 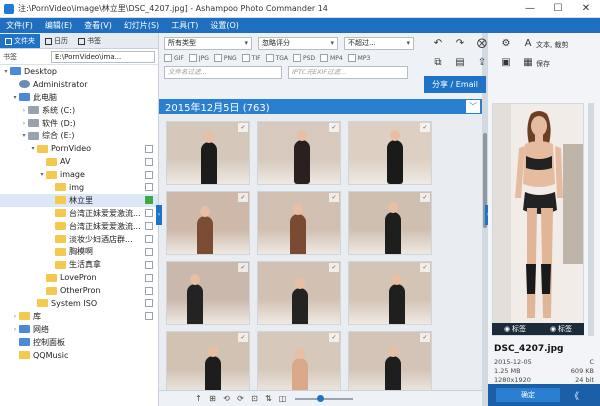 I want to click on tree-item: 控制面板, so click(x=79, y=342).